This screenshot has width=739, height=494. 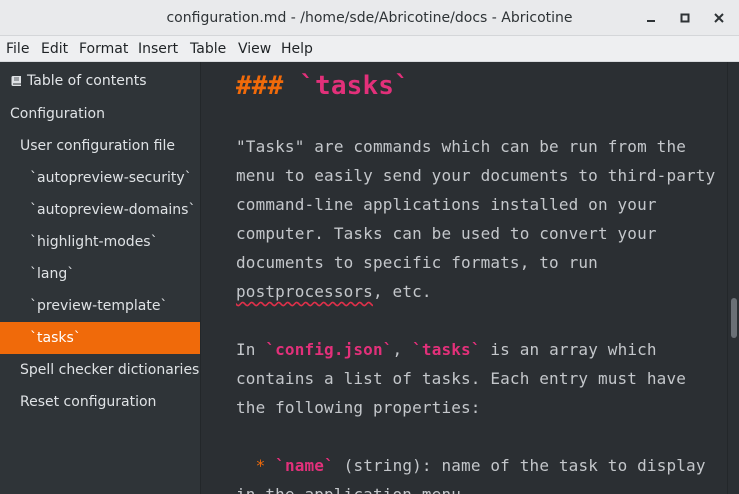 What do you see at coordinates (16, 80) in the screenshot?
I see `book-icon` at bounding box center [16, 80].